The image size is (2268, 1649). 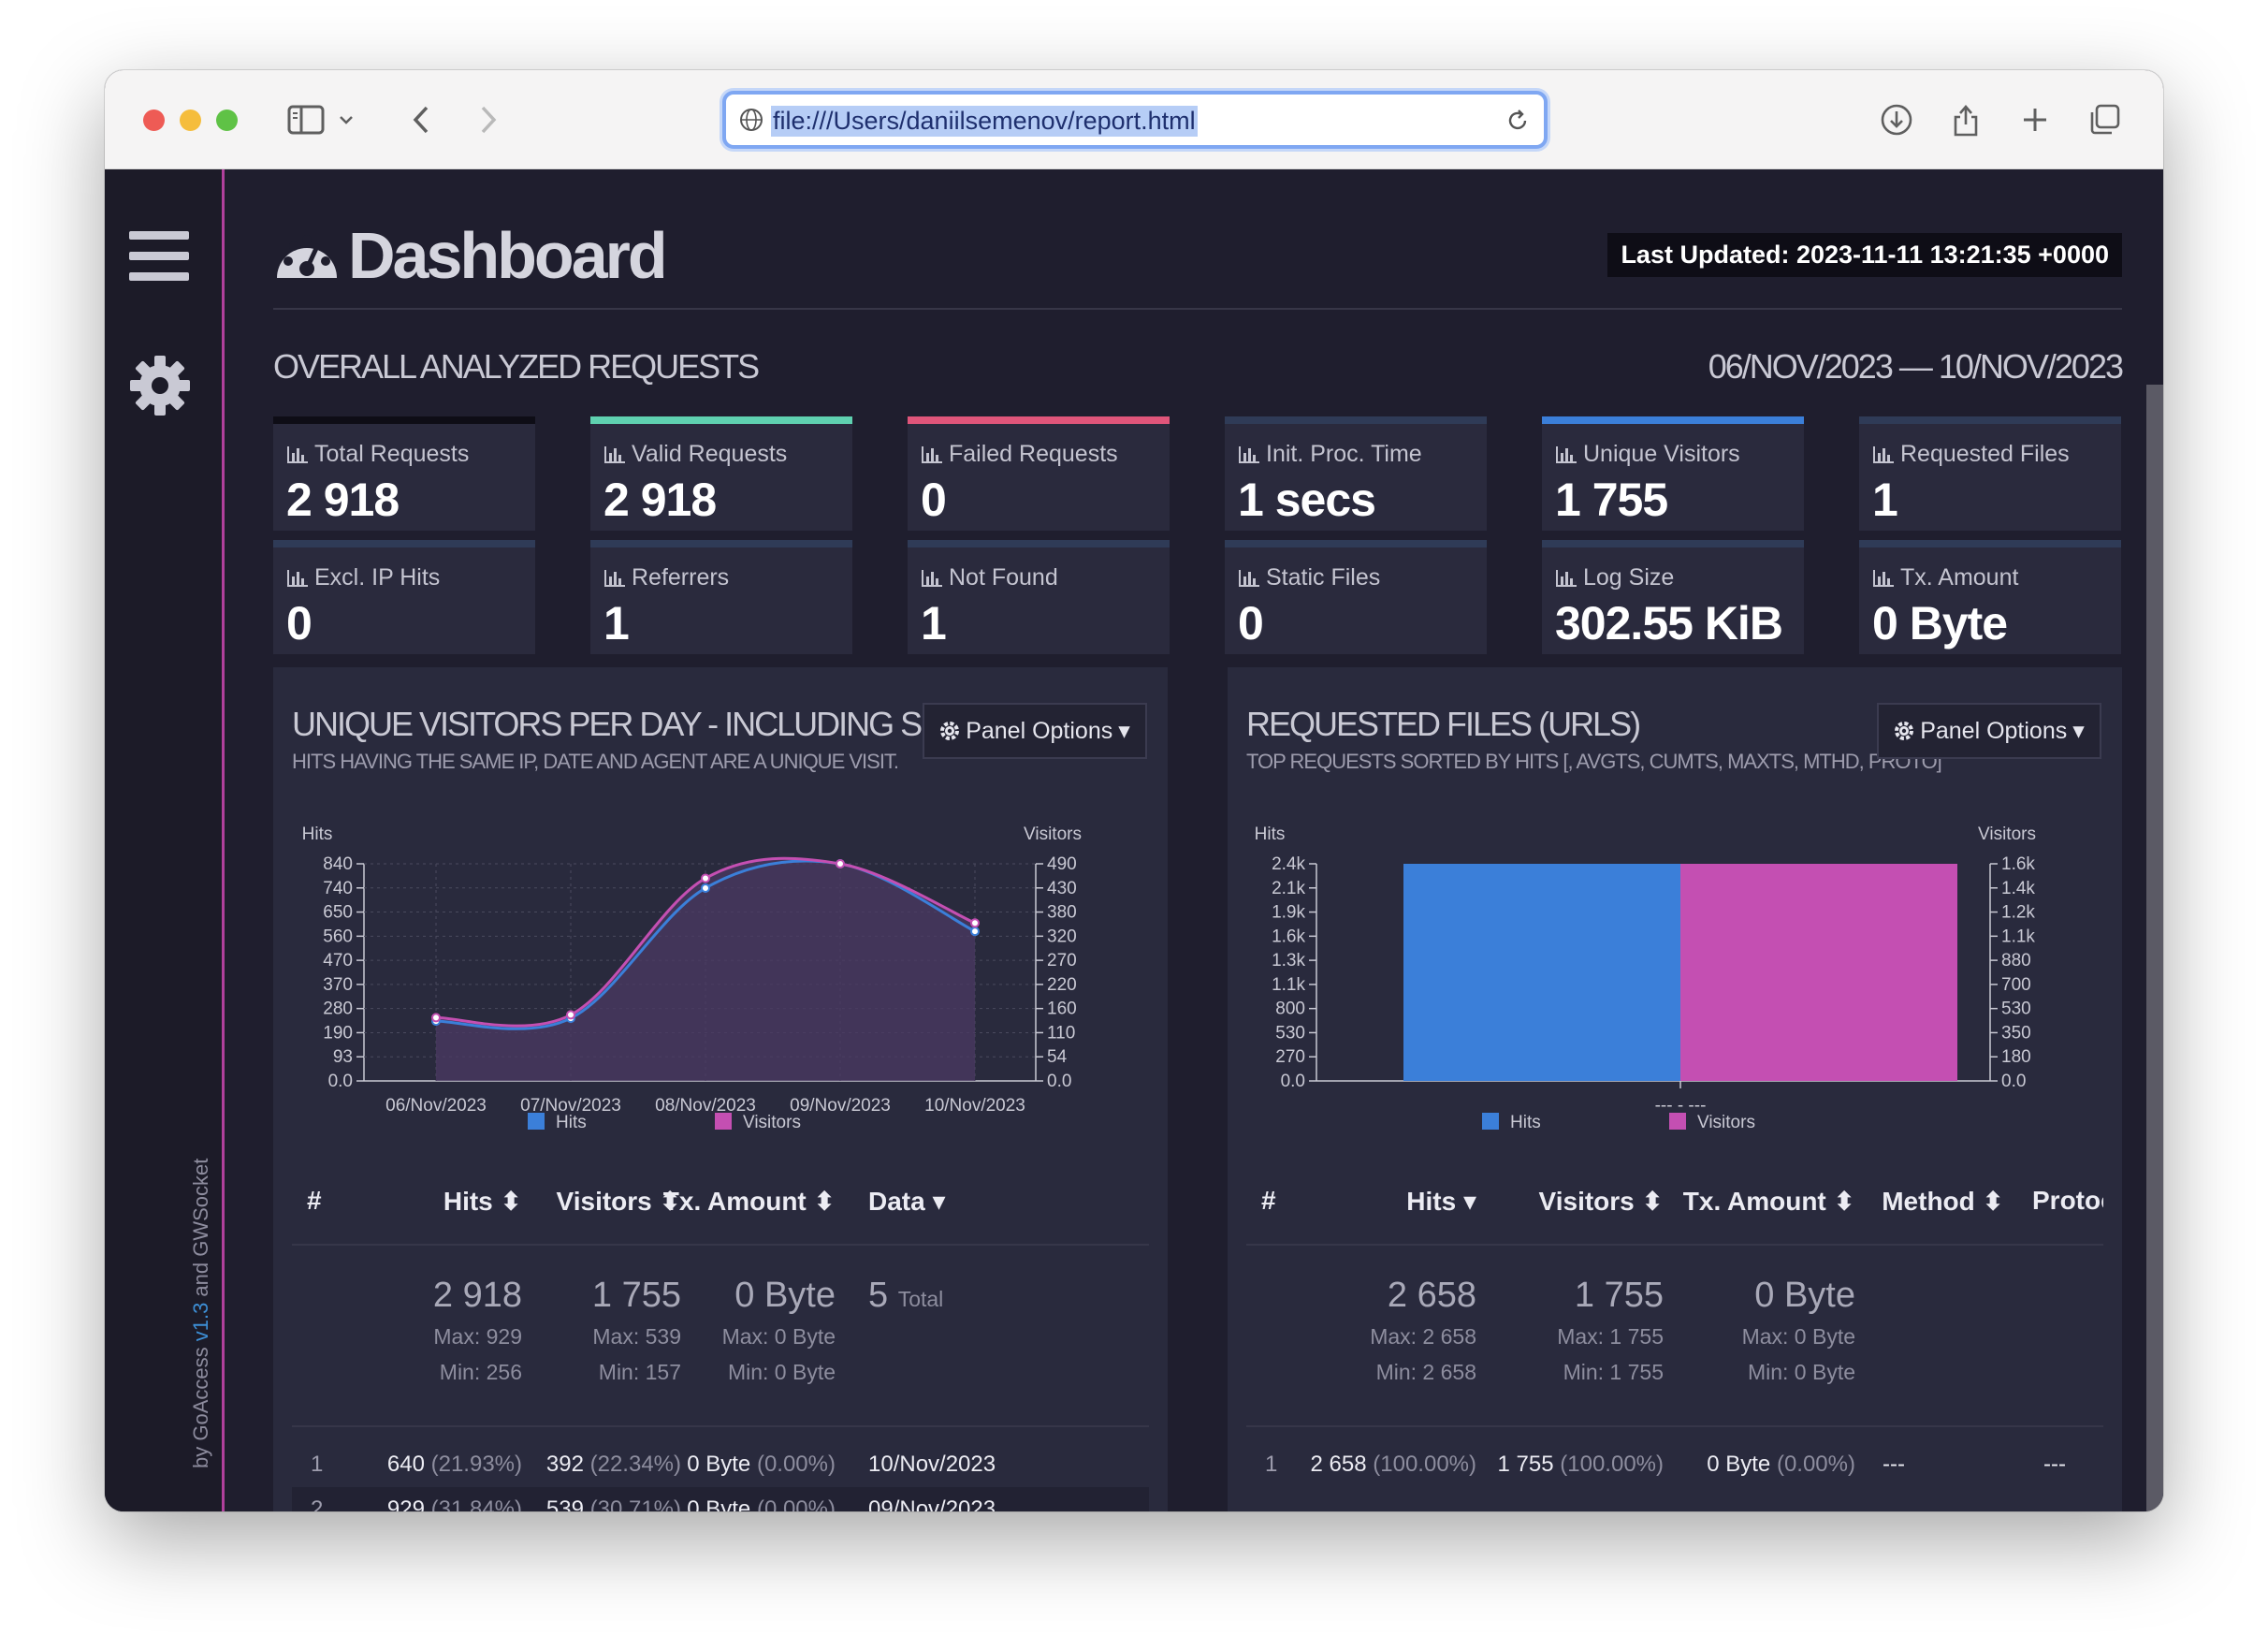 I want to click on visitors-table-header: # Hits ⬍ Visitors ⬍ Tx. Amount ⬍ Data ▾, so click(x=721, y=1204).